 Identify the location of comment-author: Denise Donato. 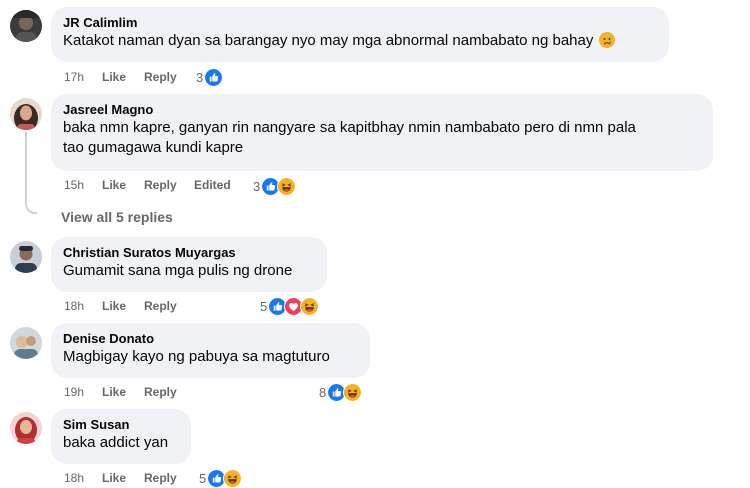
(210, 338).